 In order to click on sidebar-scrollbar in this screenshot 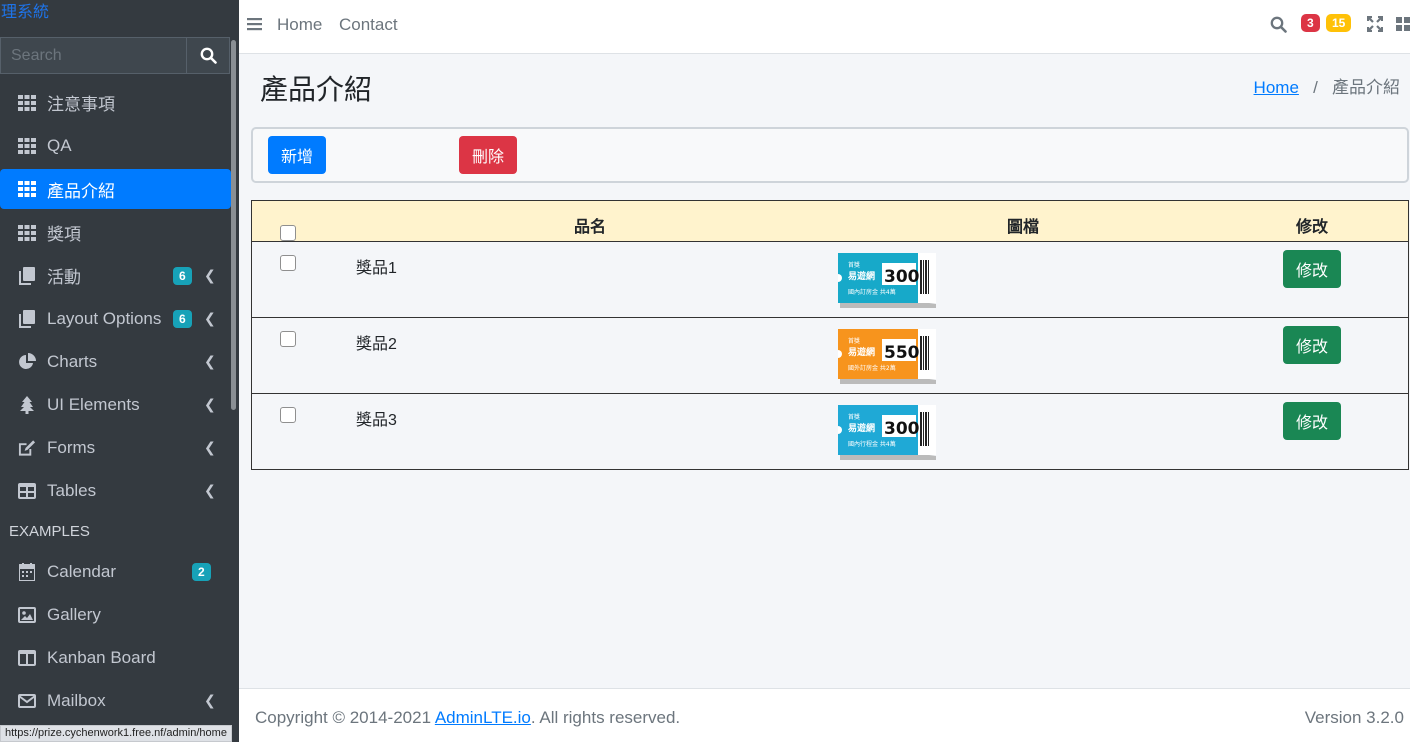, I will do `click(233, 225)`.